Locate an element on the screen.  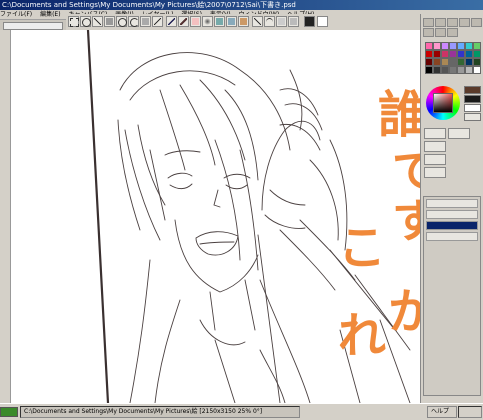
brush-size-field is located at coordinates (435, 146).